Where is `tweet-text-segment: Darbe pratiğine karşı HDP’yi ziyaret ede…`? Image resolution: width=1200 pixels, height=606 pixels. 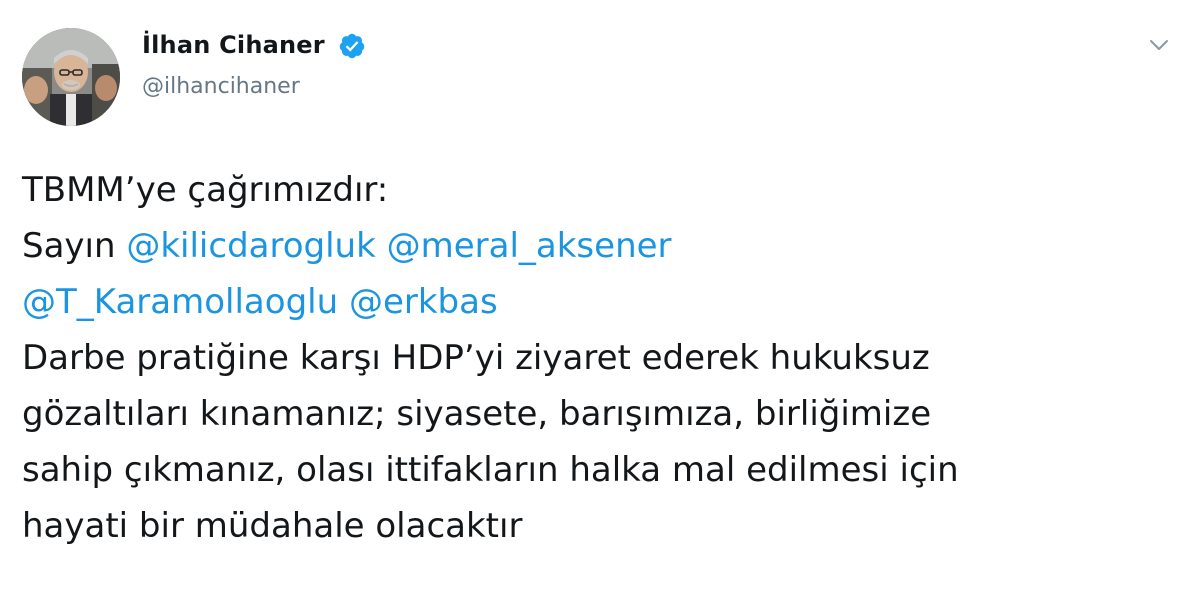
tweet-text-segment: Darbe pratiğine karşı HDP’yi ziyaret ede… is located at coordinates (476, 358).